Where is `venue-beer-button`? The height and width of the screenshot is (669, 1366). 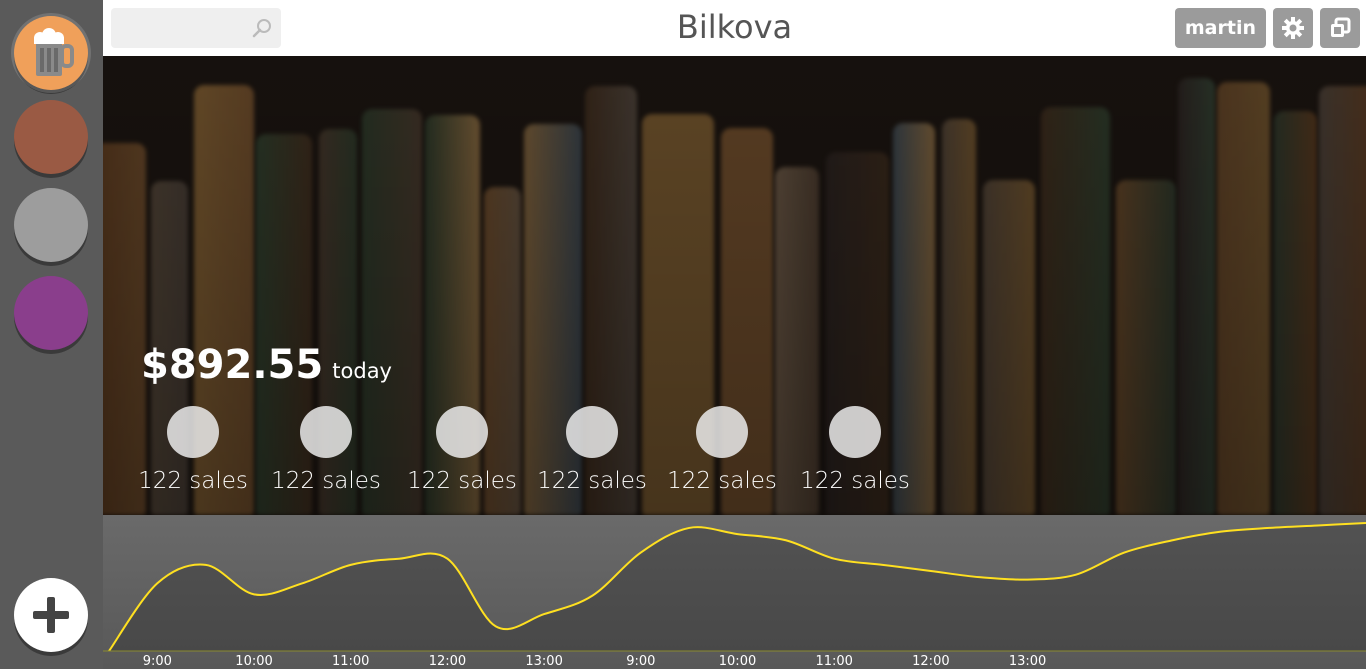 venue-beer-button is located at coordinates (51, 53).